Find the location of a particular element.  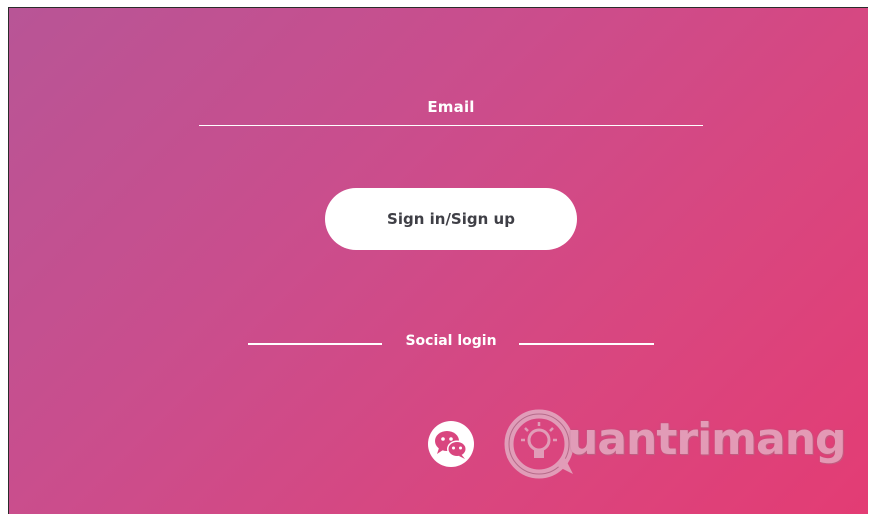

social-login-divider: Social login is located at coordinates (451, 343).